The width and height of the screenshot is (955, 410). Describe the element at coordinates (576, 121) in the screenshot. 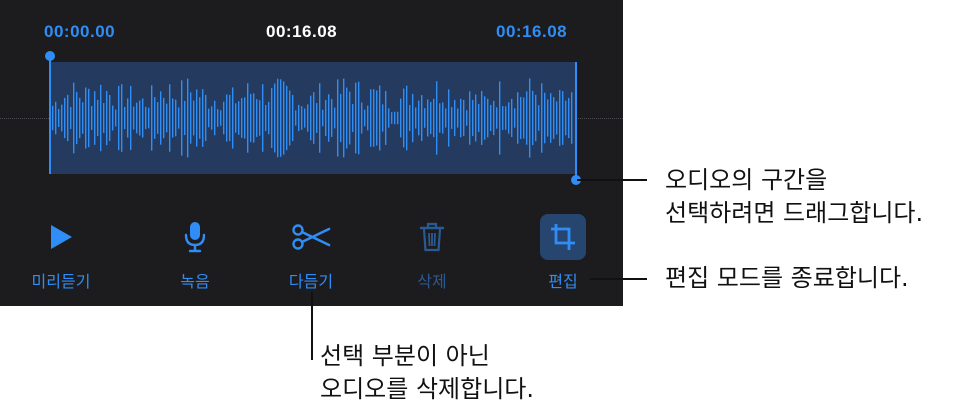

I see `end-handle-line` at that location.